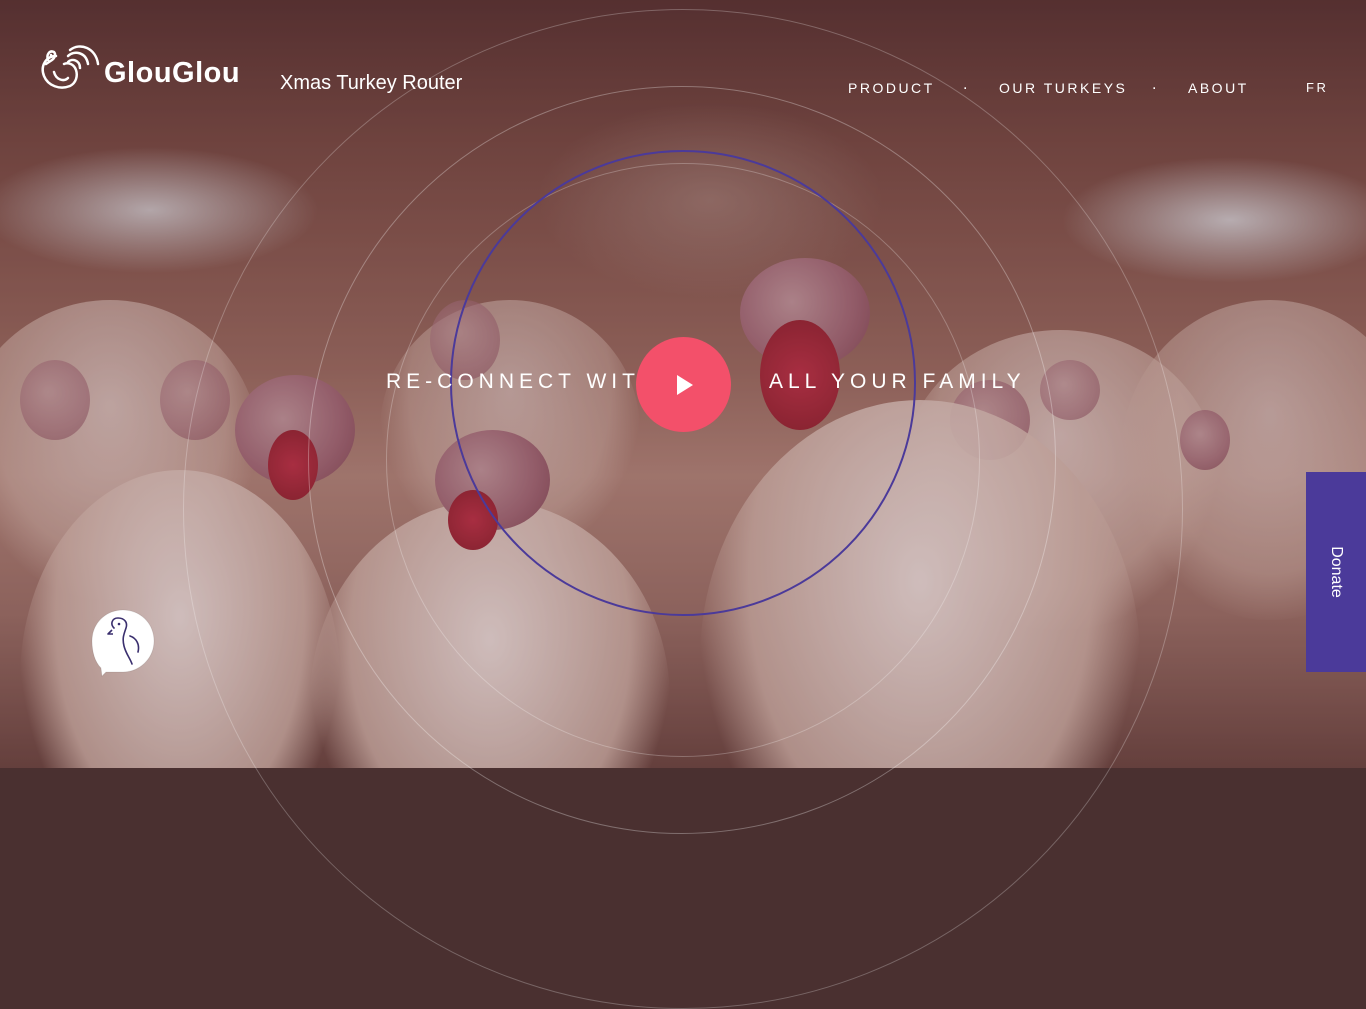  I want to click on brand-tagline: Xmas Turkey Router, so click(371, 83).